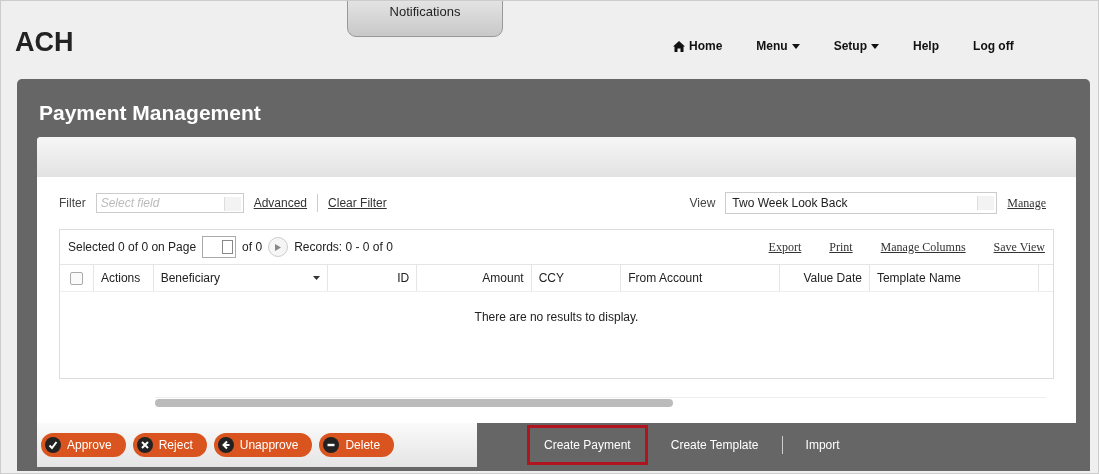  What do you see at coordinates (225, 445) in the screenshot?
I see `arrow-left-icon` at bounding box center [225, 445].